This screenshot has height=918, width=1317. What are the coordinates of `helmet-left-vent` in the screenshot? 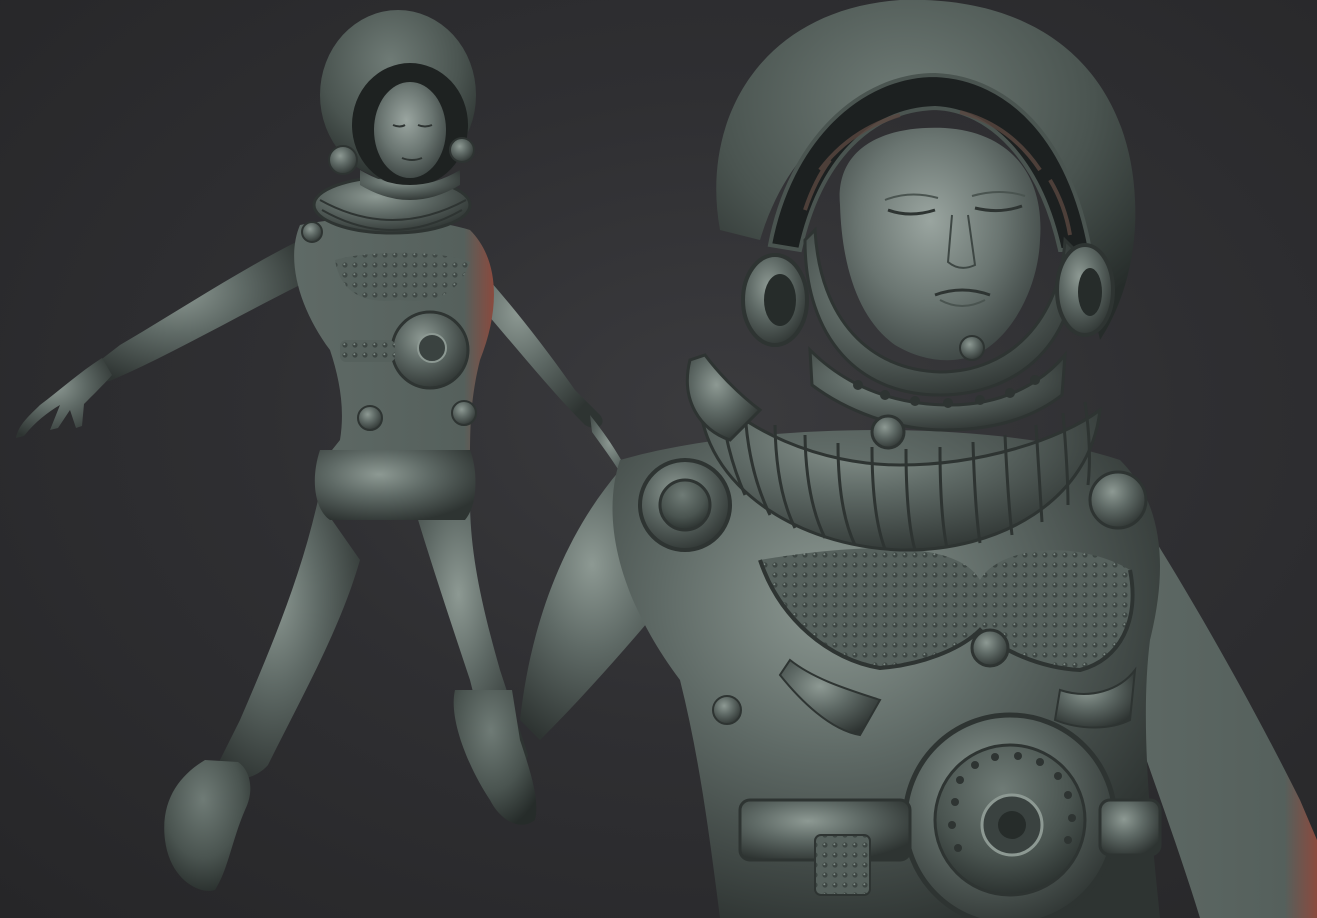 It's located at (775, 300).